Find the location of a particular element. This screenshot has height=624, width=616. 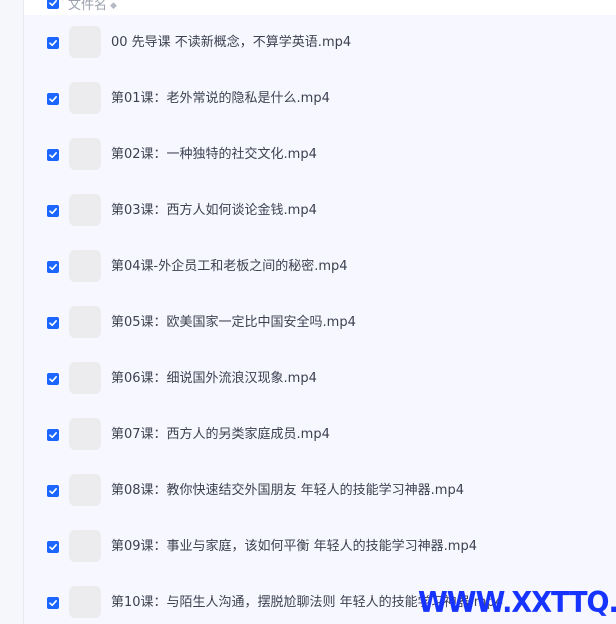

file-row: 00 先导课 不读新概念，不算学英语.mp4 is located at coordinates (320, 43).